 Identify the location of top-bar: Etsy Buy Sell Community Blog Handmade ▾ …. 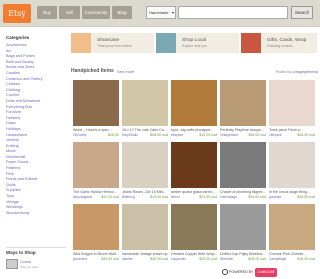
(160, 13).